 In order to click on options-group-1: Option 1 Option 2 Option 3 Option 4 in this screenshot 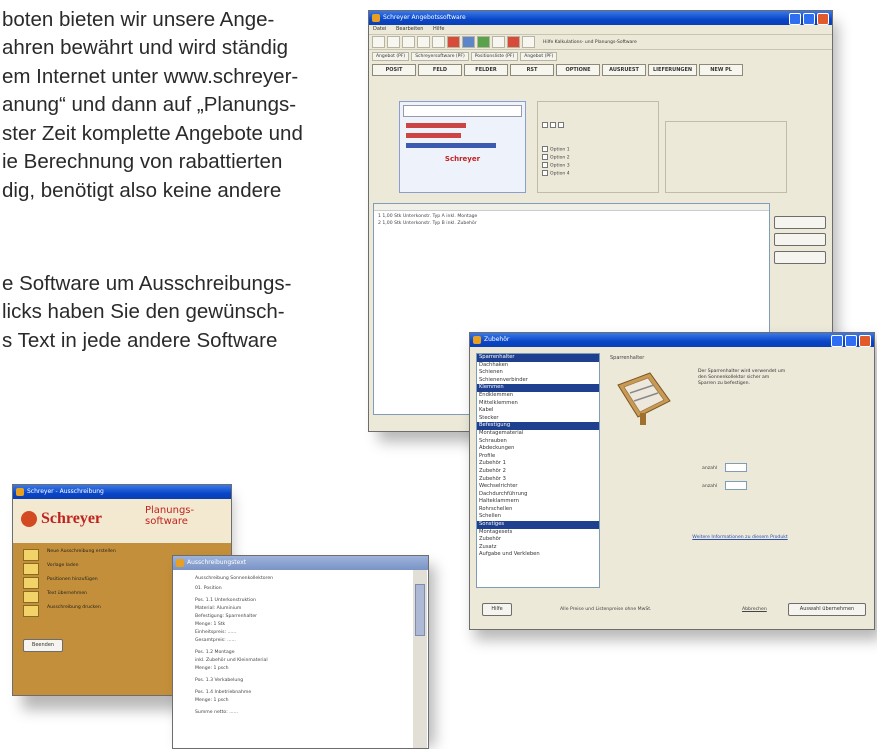, I will do `click(598, 147)`.